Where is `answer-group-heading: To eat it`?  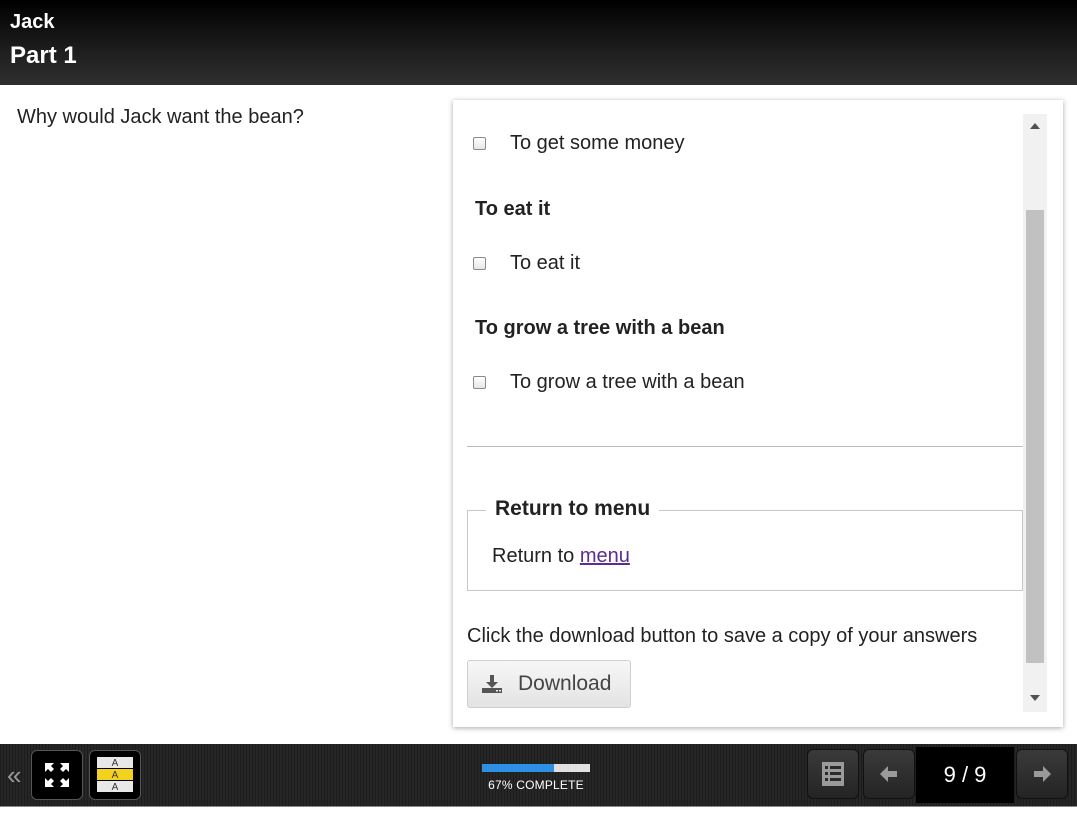 answer-group-heading: To eat it is located at coordinates (513, 209).